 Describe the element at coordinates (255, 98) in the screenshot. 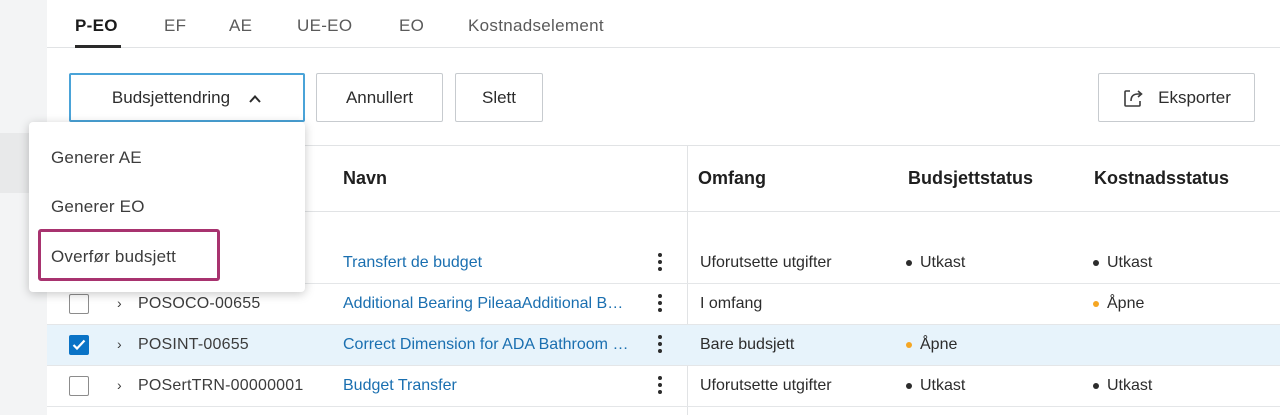

I see `chevron-up-icon` at that location.